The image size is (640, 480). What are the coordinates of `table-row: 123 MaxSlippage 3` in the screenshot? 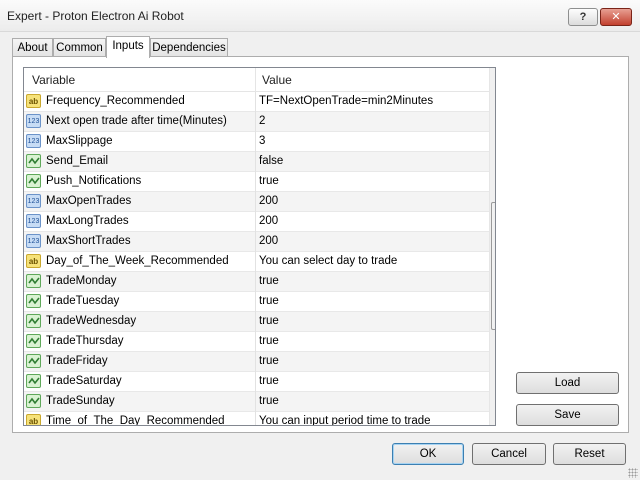 It's located at (256, 142).